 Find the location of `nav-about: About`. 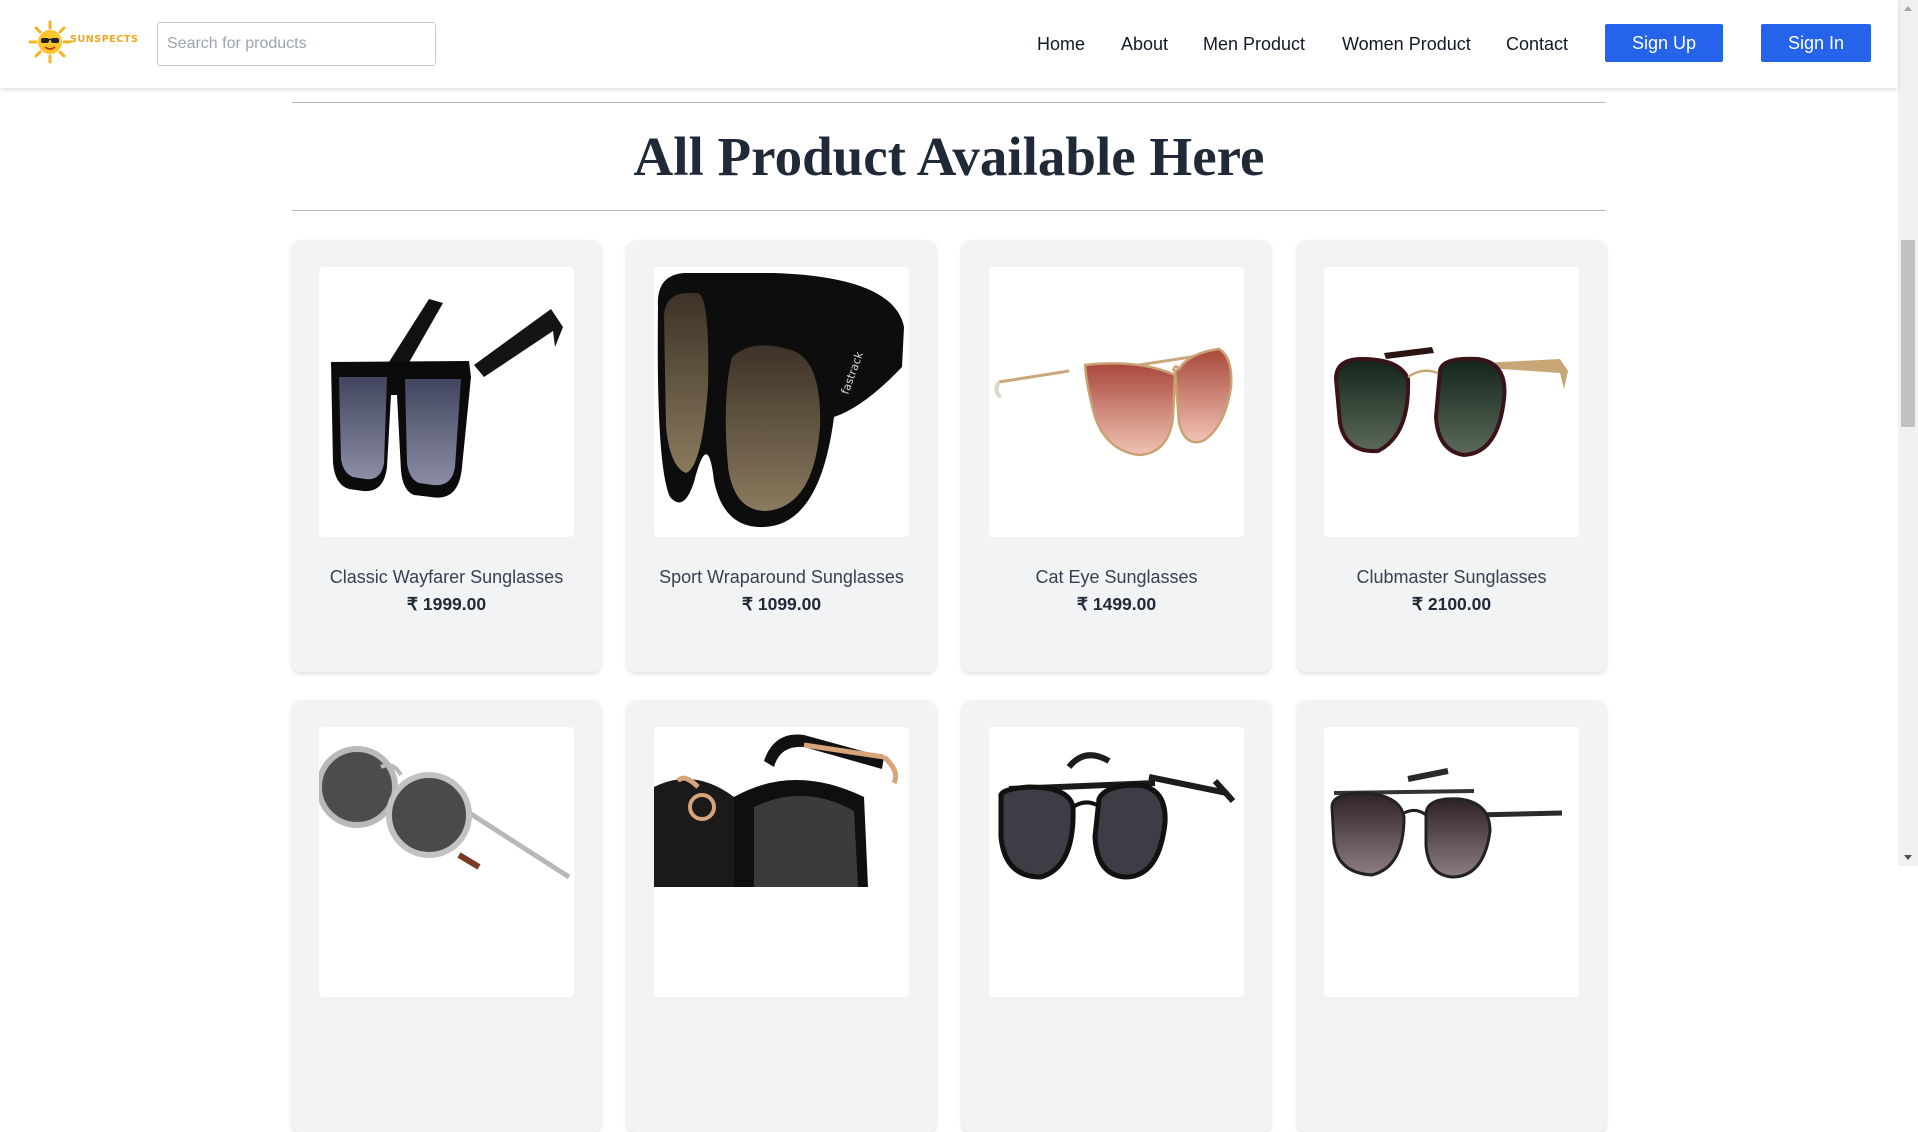

nav-about: About is located at coordinates (1144, 44).